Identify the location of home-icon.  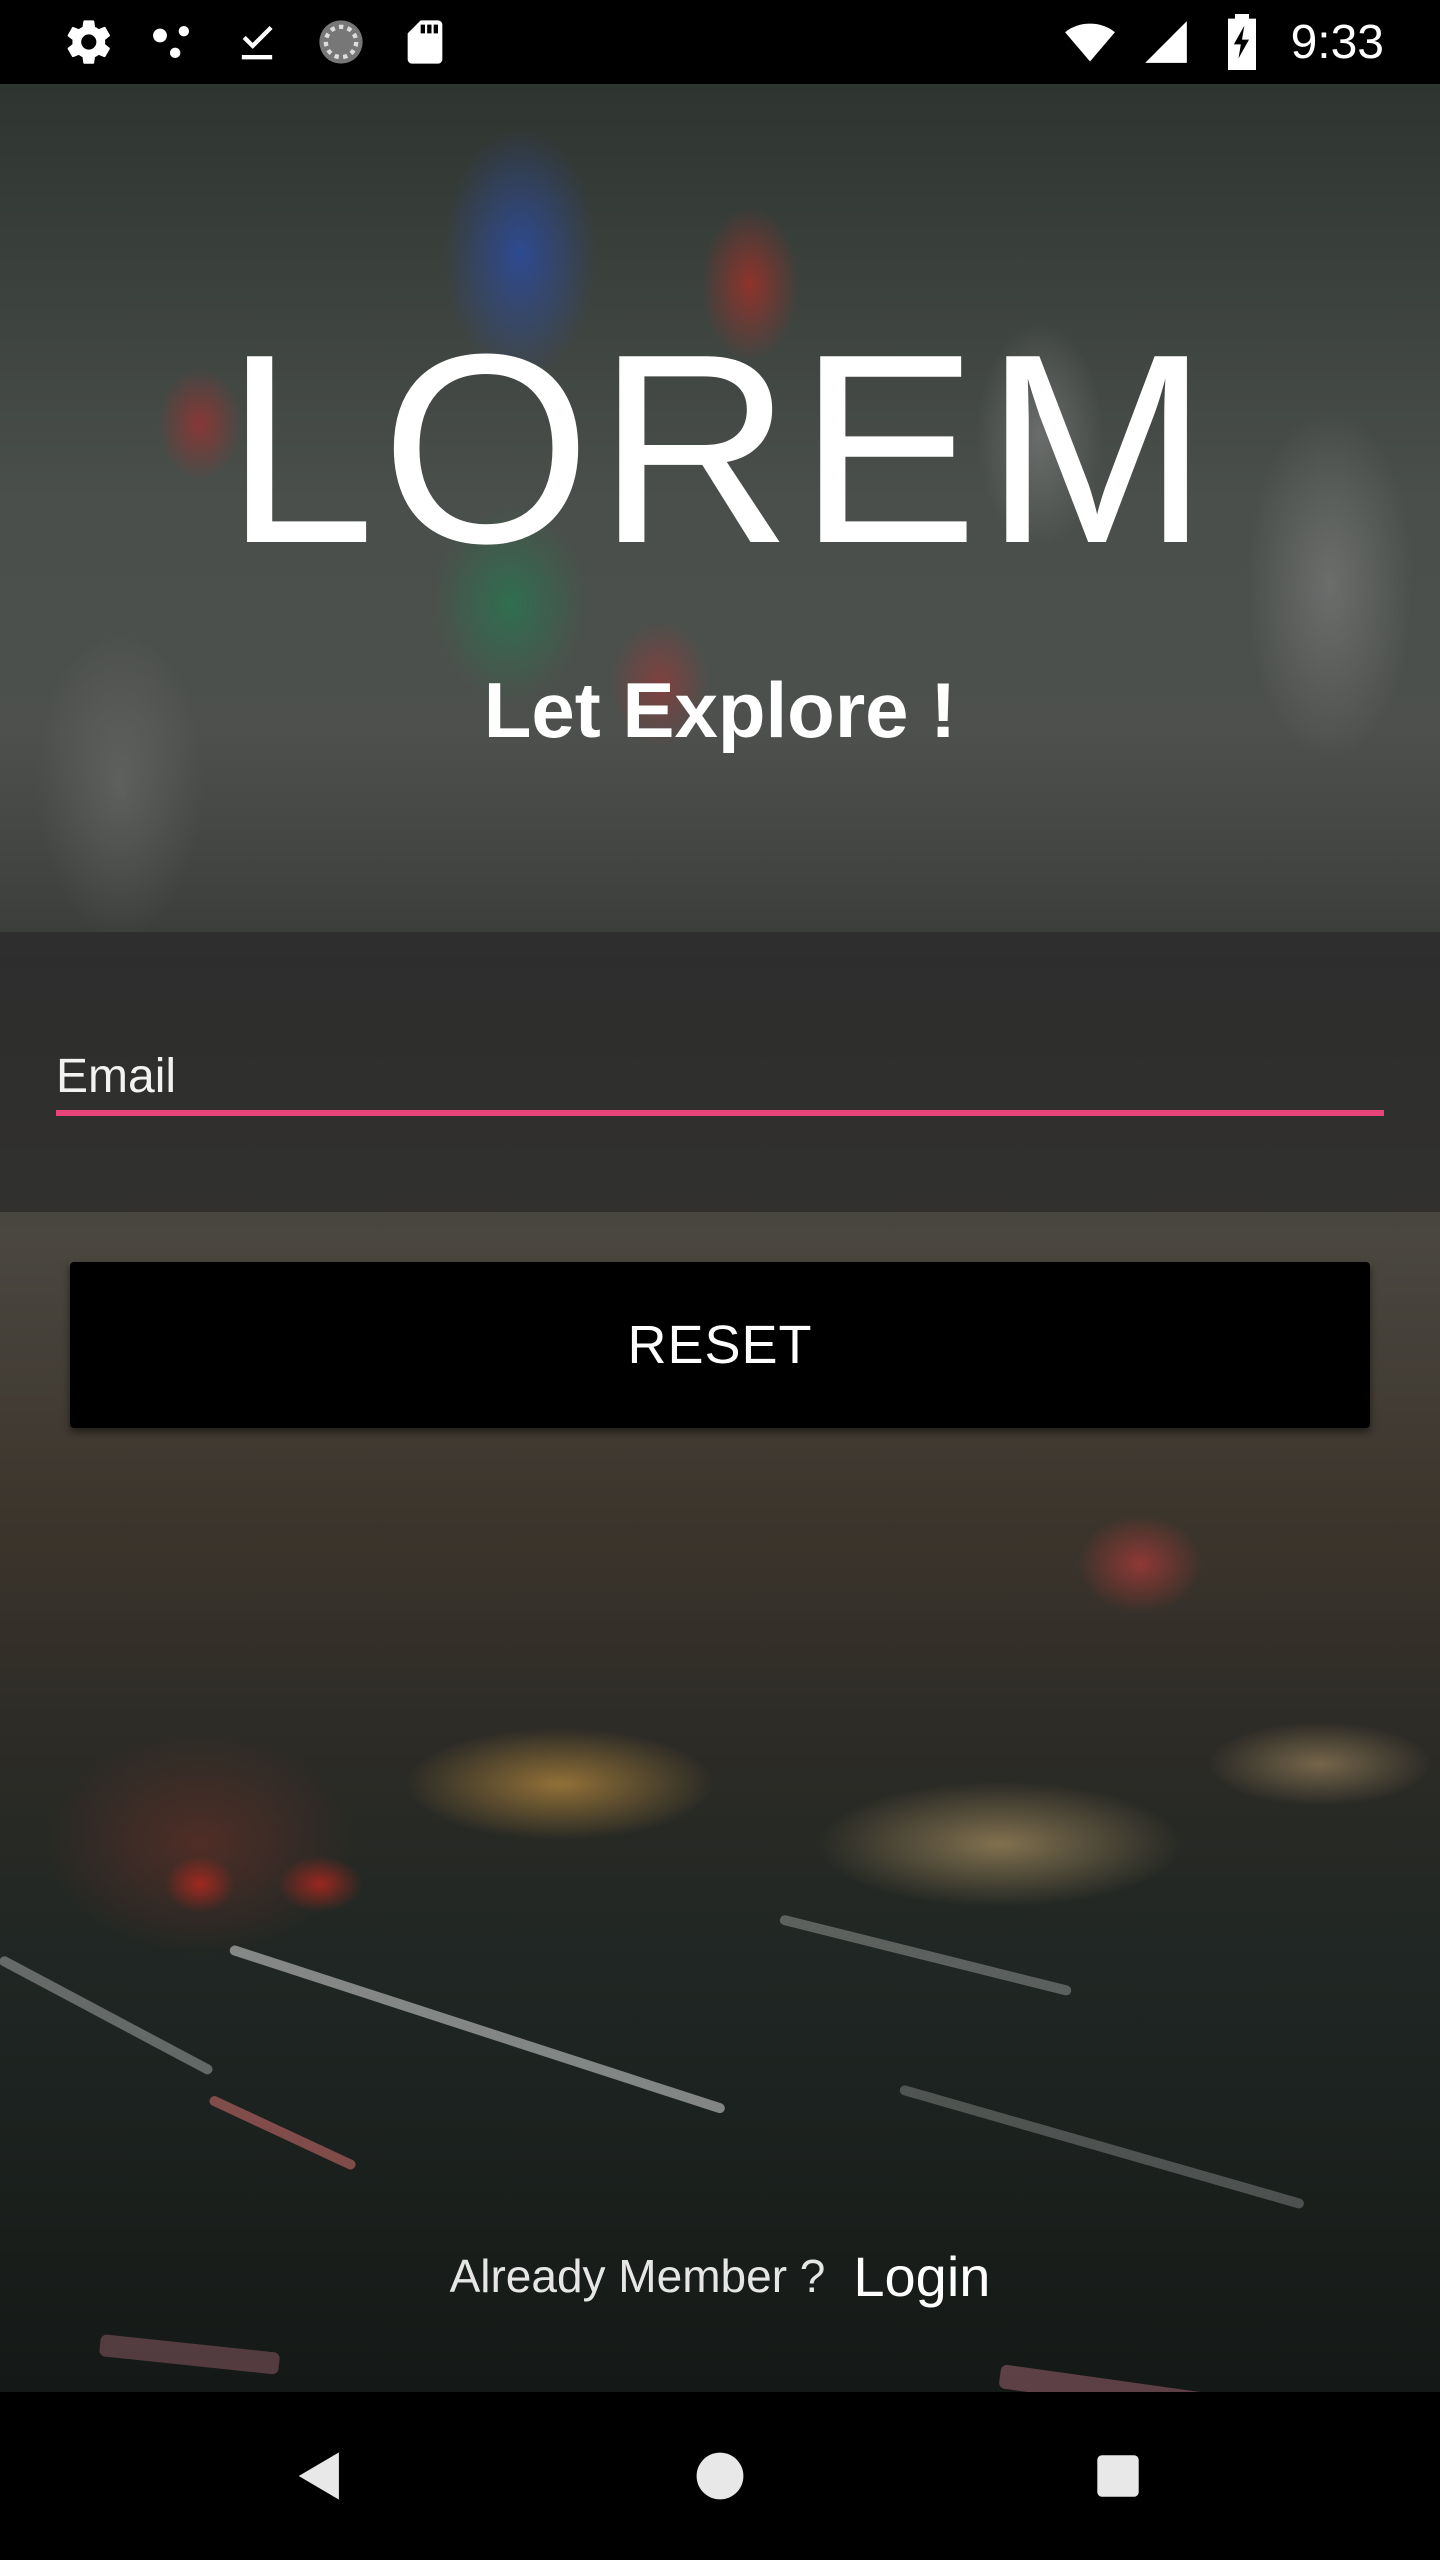
(720, 2476).